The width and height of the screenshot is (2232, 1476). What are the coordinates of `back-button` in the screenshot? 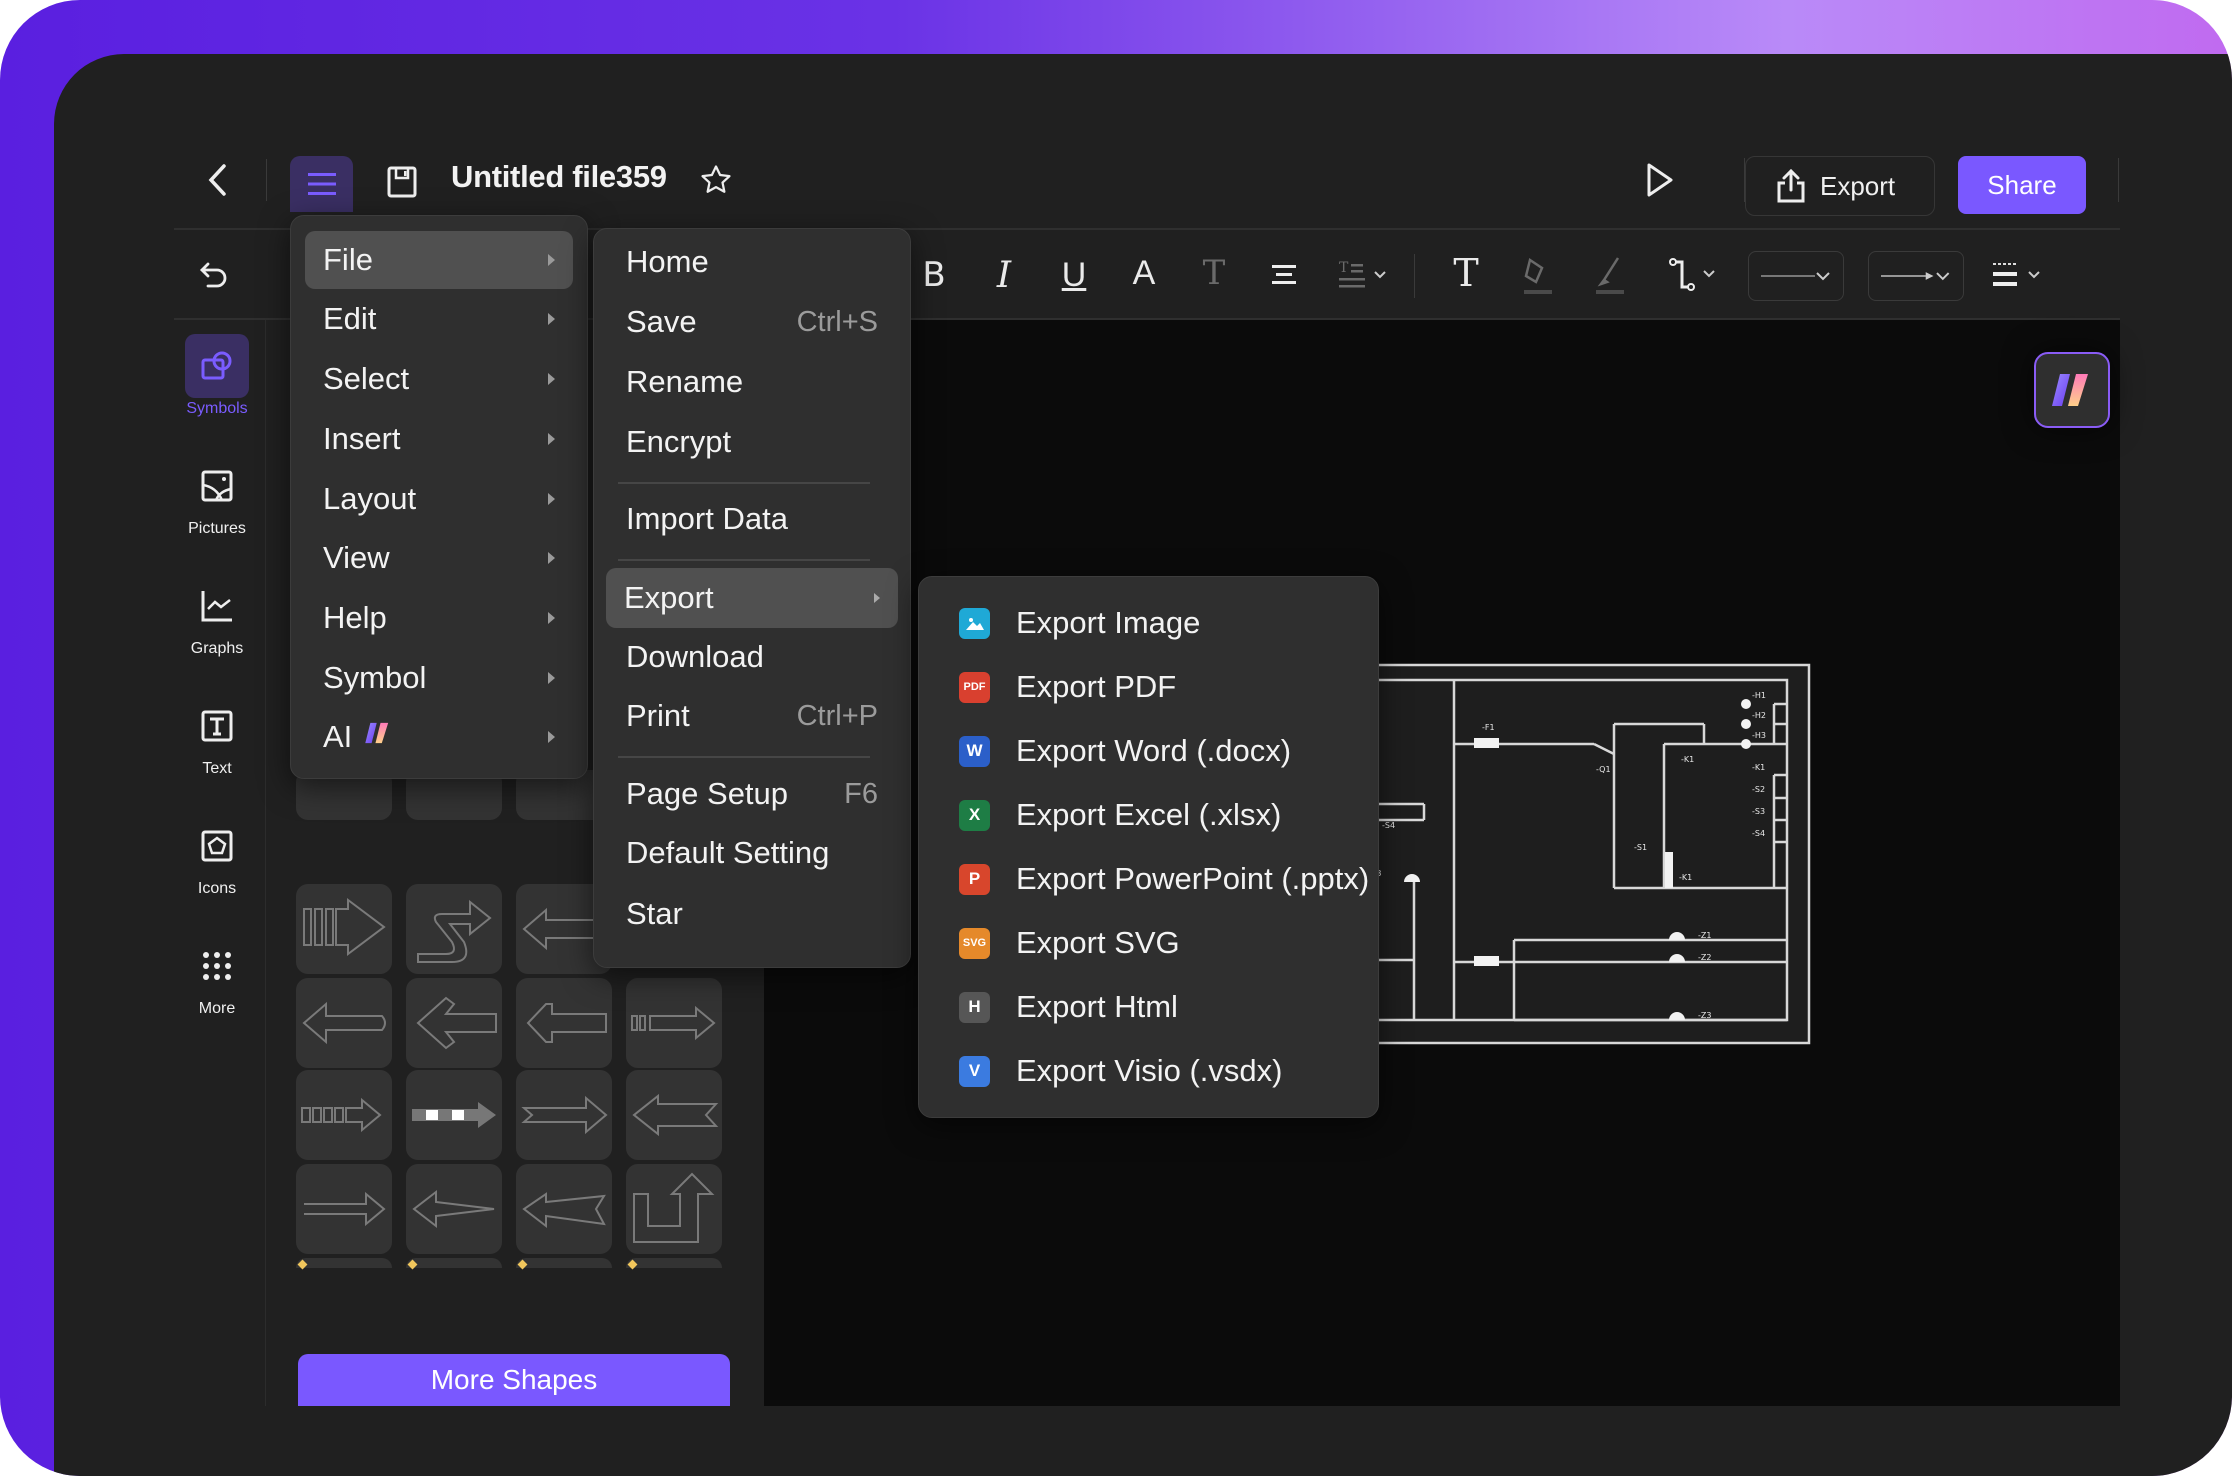 It's located at (217, 180).